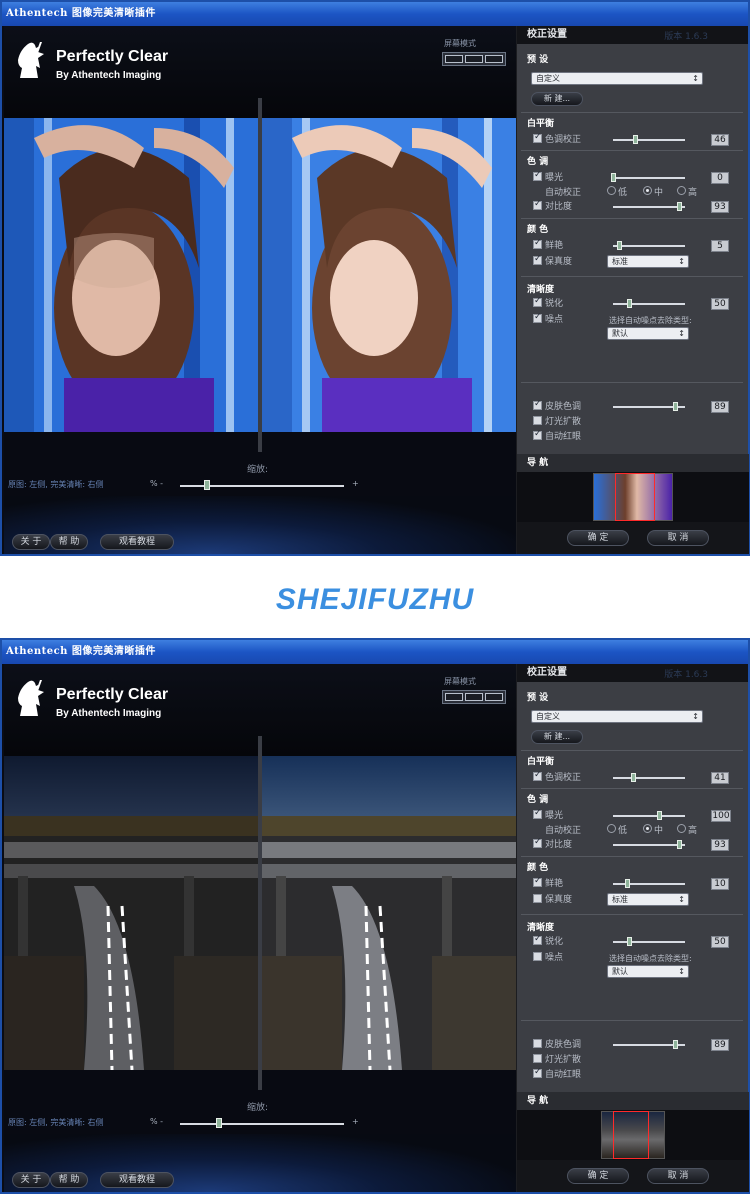  Describe the element at coordinates (720, 884) in the screenshot. I see `vivid-value: 10` at that location.